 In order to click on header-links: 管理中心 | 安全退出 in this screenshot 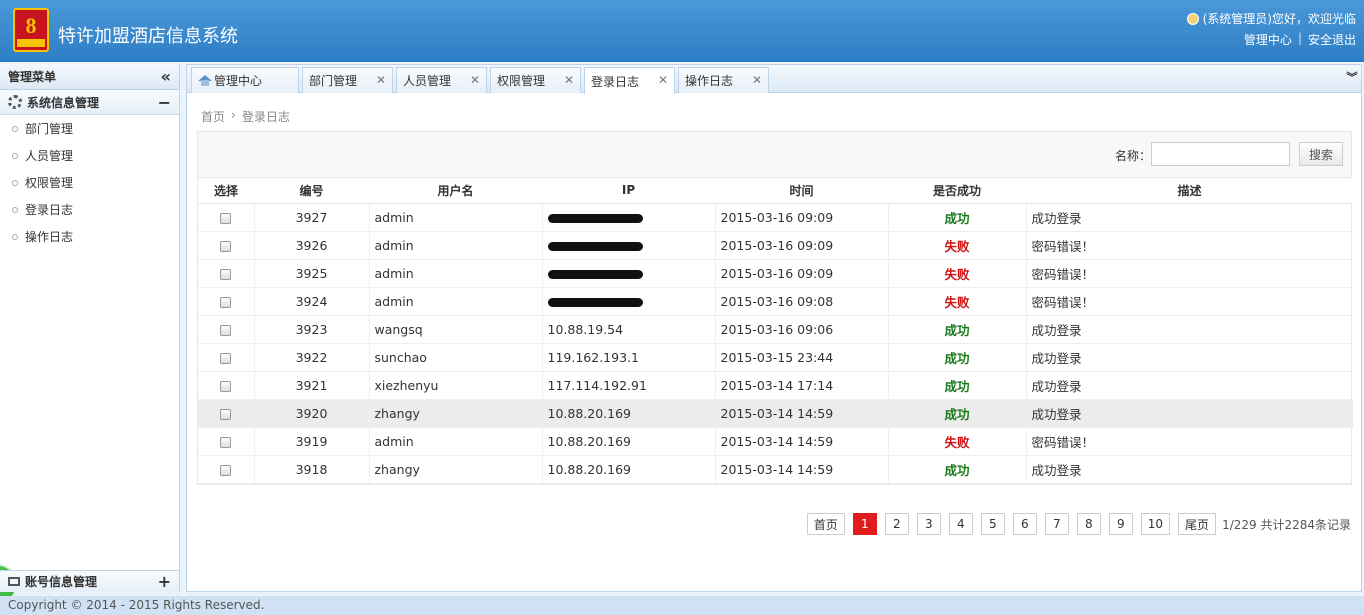, I will do `click(1300, 39)`.